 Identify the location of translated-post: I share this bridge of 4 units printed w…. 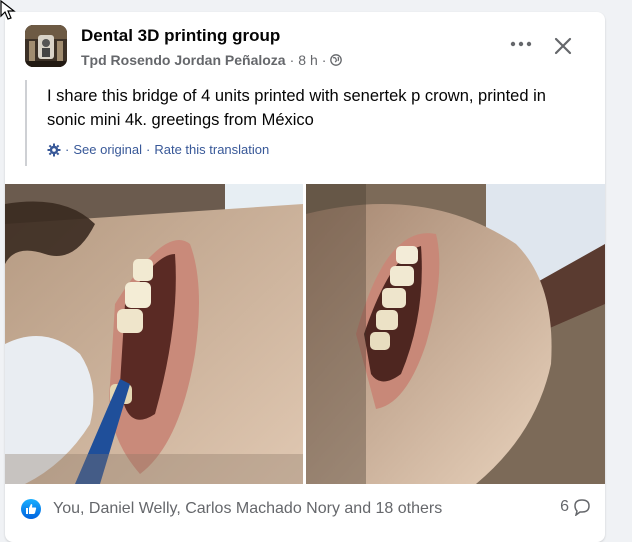
(306, 123).